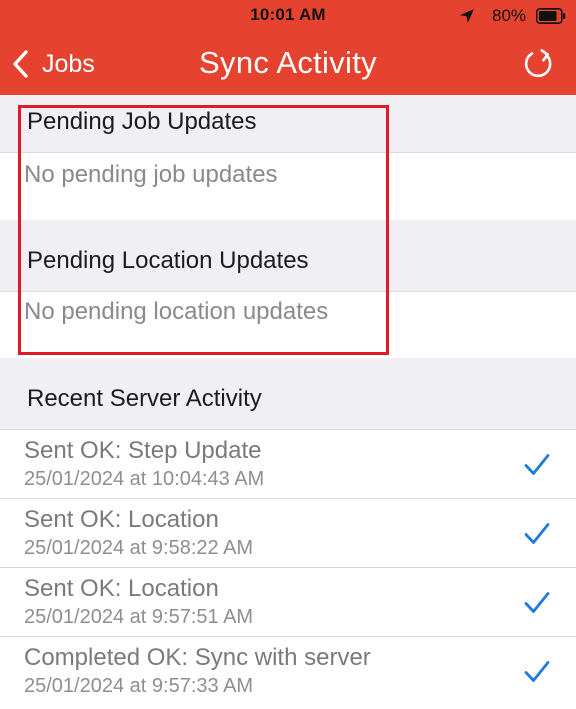  Describe the element at coordinates (144, 479) in the screenshot. I see `activity-timestamp: 25/01/2024 at 10:04:43 AM` at that location.